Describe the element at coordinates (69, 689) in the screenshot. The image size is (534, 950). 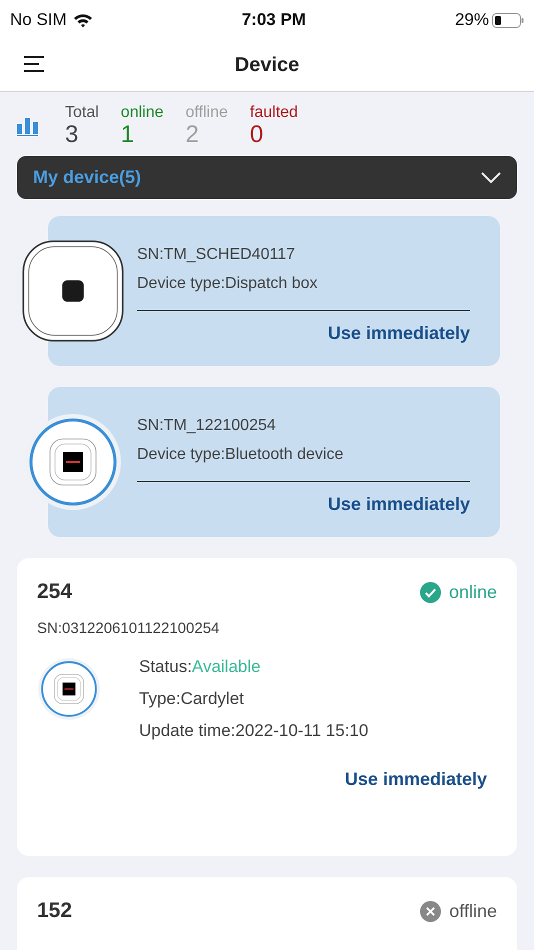
I see `bluetooth-device-drawing` at that location.